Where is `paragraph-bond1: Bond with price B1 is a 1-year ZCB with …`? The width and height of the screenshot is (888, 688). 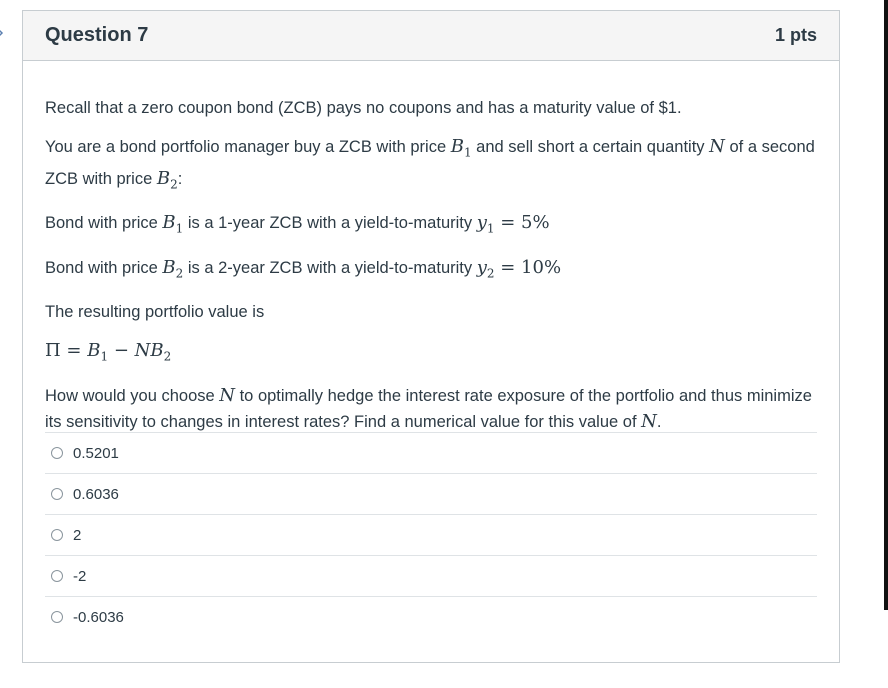
paragraph-bond1: Bond with price B1 is a 1-year ZCB with … is located at coordinates (297, 224).